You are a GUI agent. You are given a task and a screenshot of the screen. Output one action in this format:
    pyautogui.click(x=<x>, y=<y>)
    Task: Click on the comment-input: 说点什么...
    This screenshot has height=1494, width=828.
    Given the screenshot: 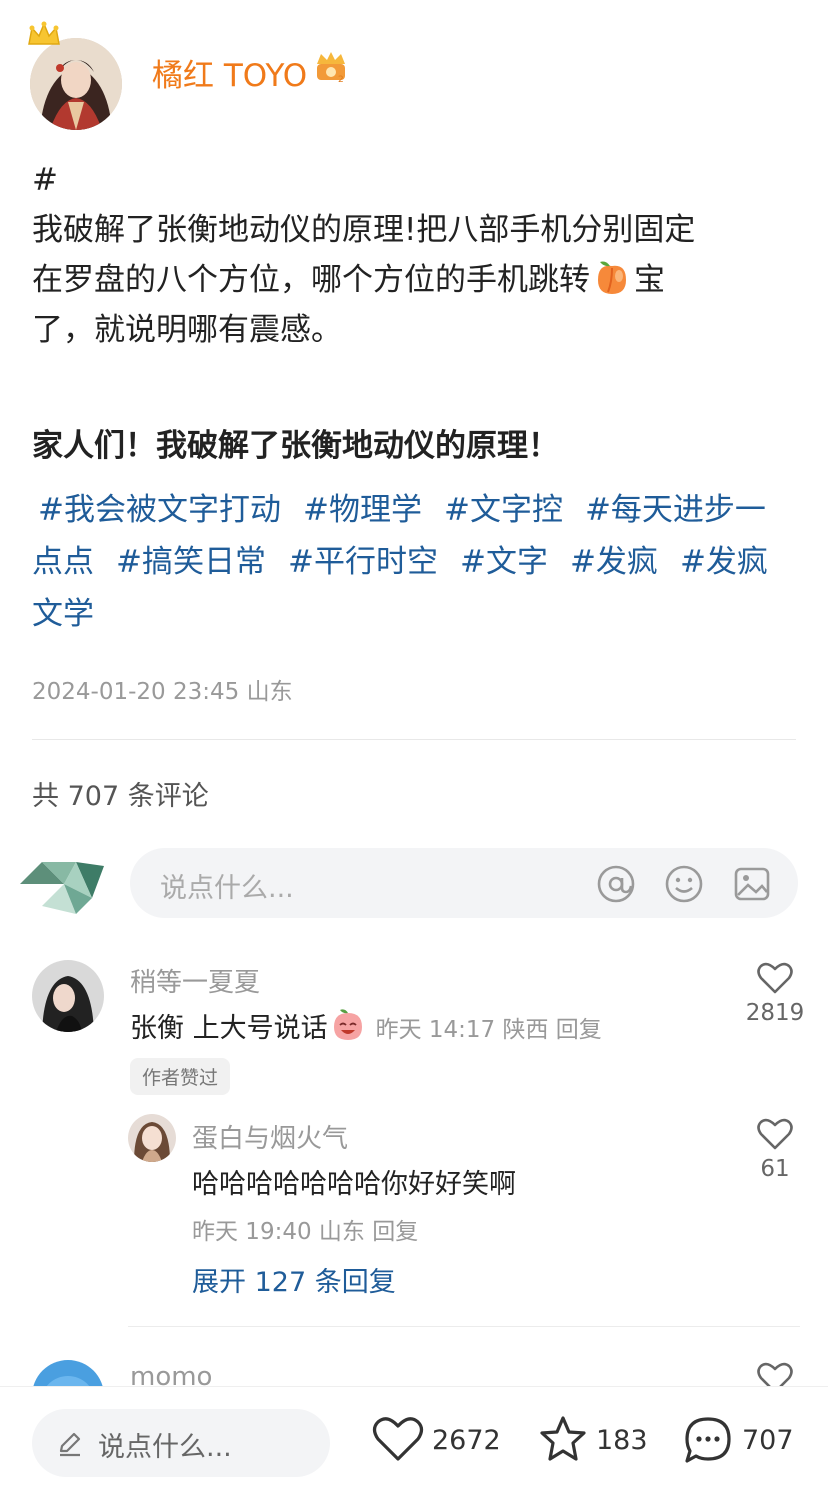 What is the action you would take?
    pyautogui.click(x=464, y=883)
    